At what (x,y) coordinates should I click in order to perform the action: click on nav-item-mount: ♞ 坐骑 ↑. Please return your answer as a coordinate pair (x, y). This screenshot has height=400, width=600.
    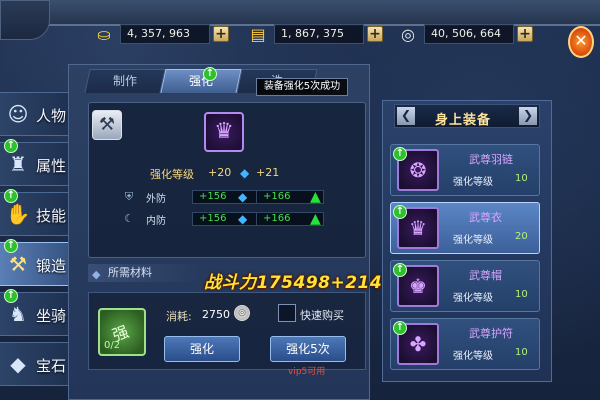
    Looking at the image, I should click on (37, 312).